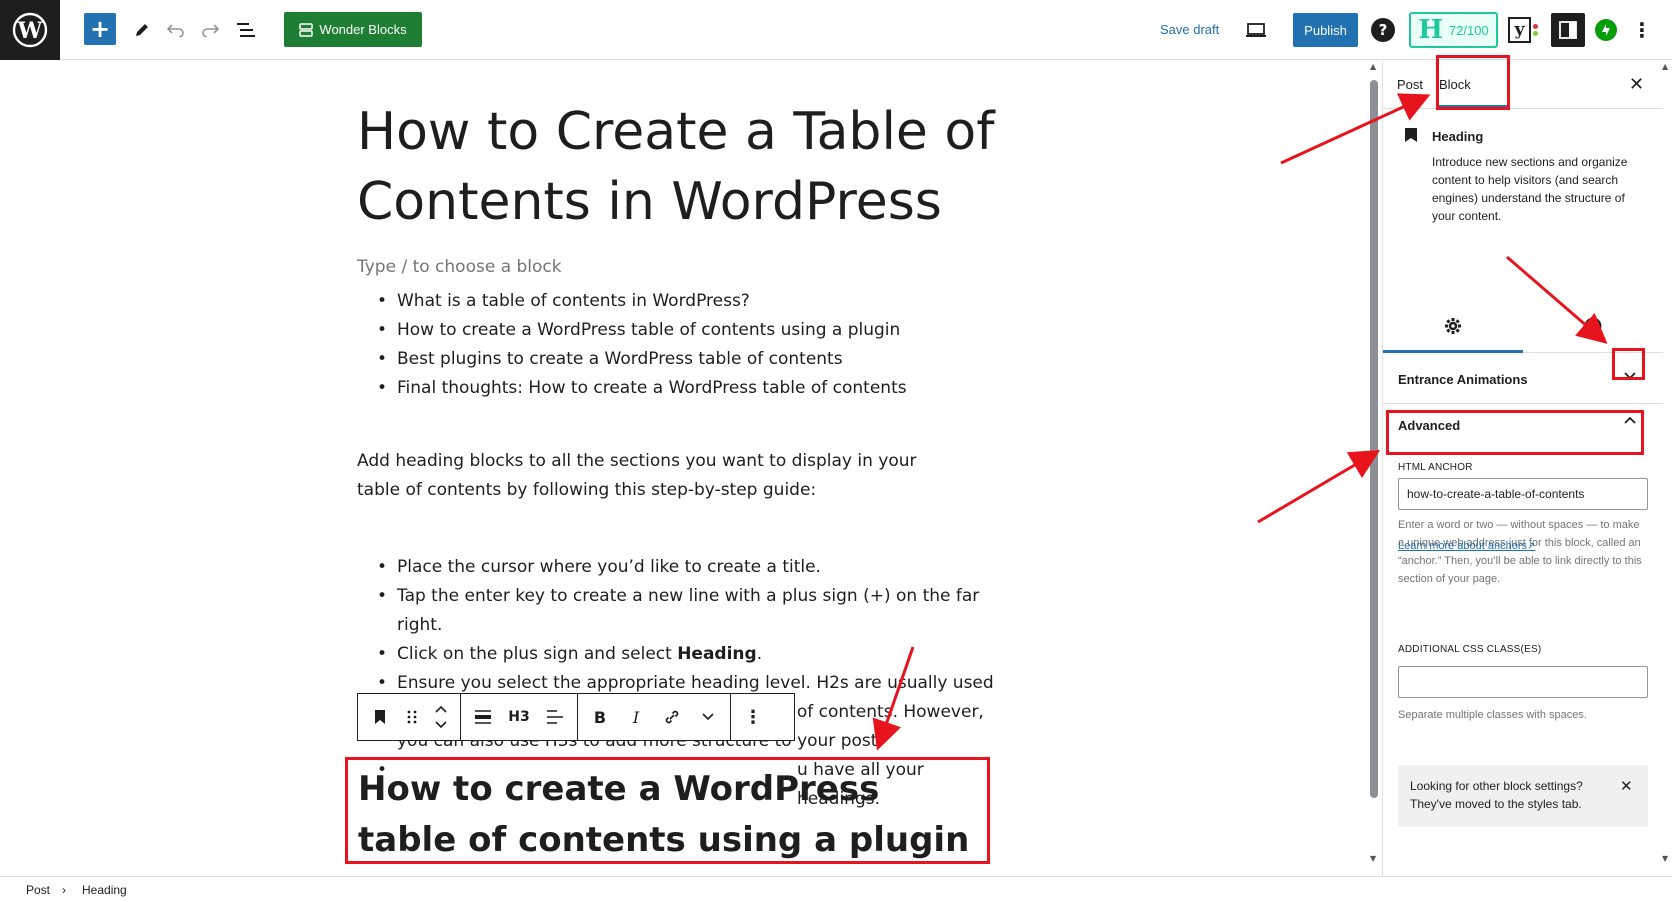 The image size is (1672, 902). Describe the element at coordinates (1410, 84) in the screenshot. I see `tab-post: Post` at that location.